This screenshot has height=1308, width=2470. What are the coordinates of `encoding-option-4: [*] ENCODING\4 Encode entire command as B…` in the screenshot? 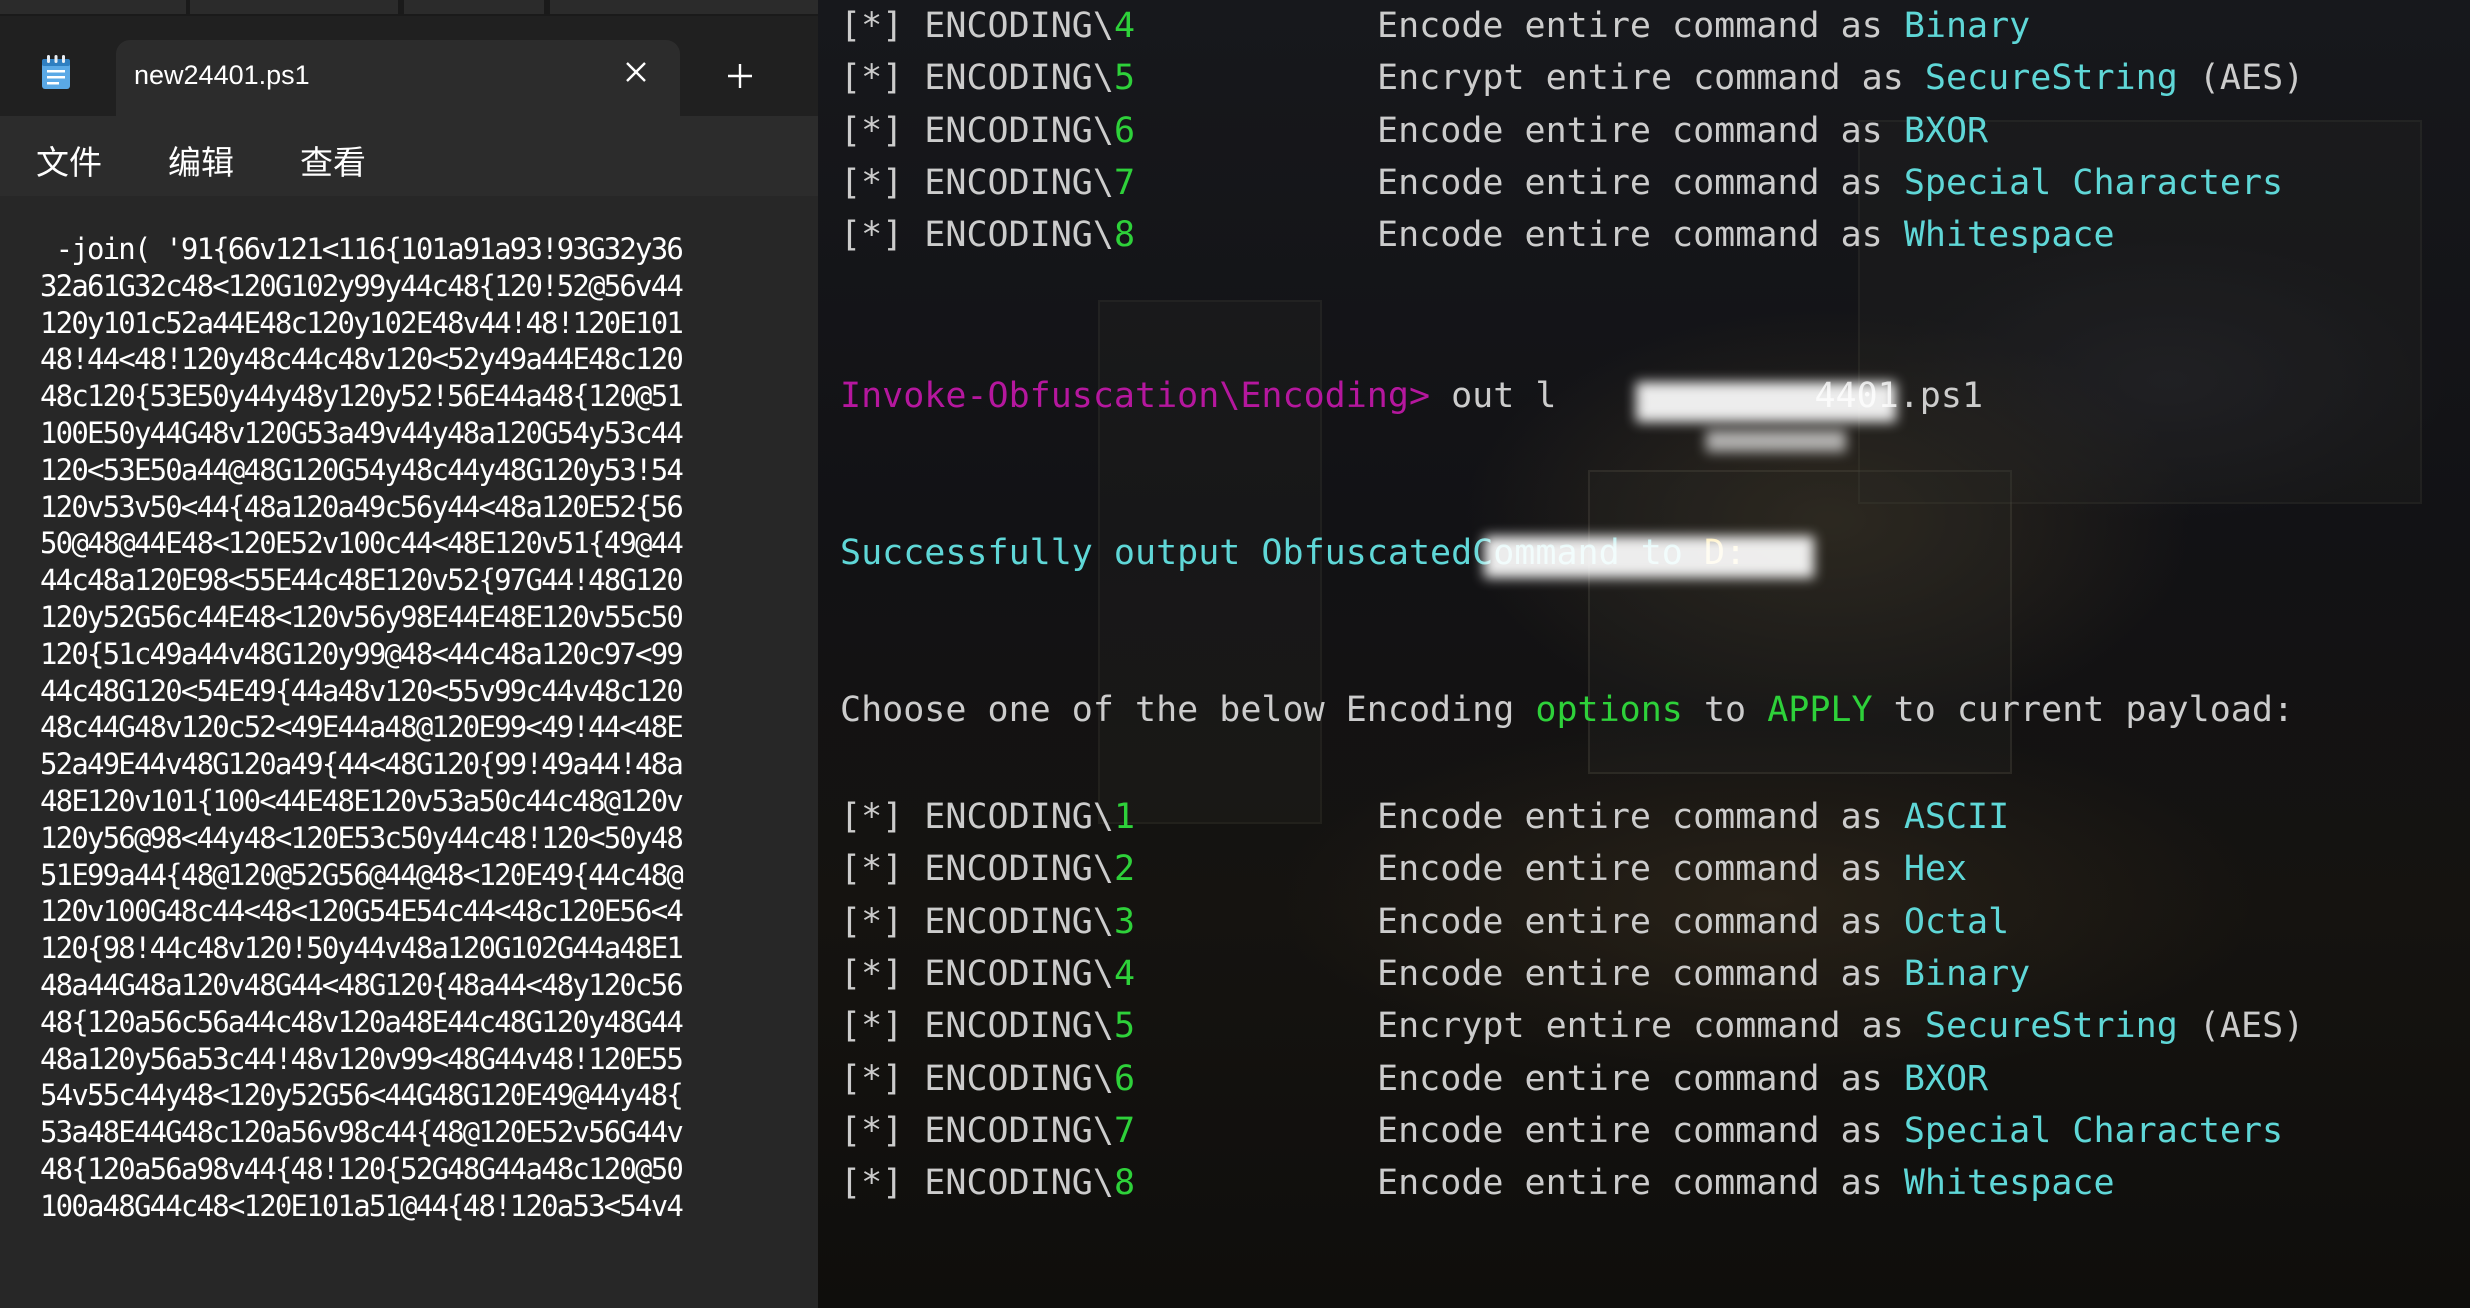 It's located at (1435, 26).